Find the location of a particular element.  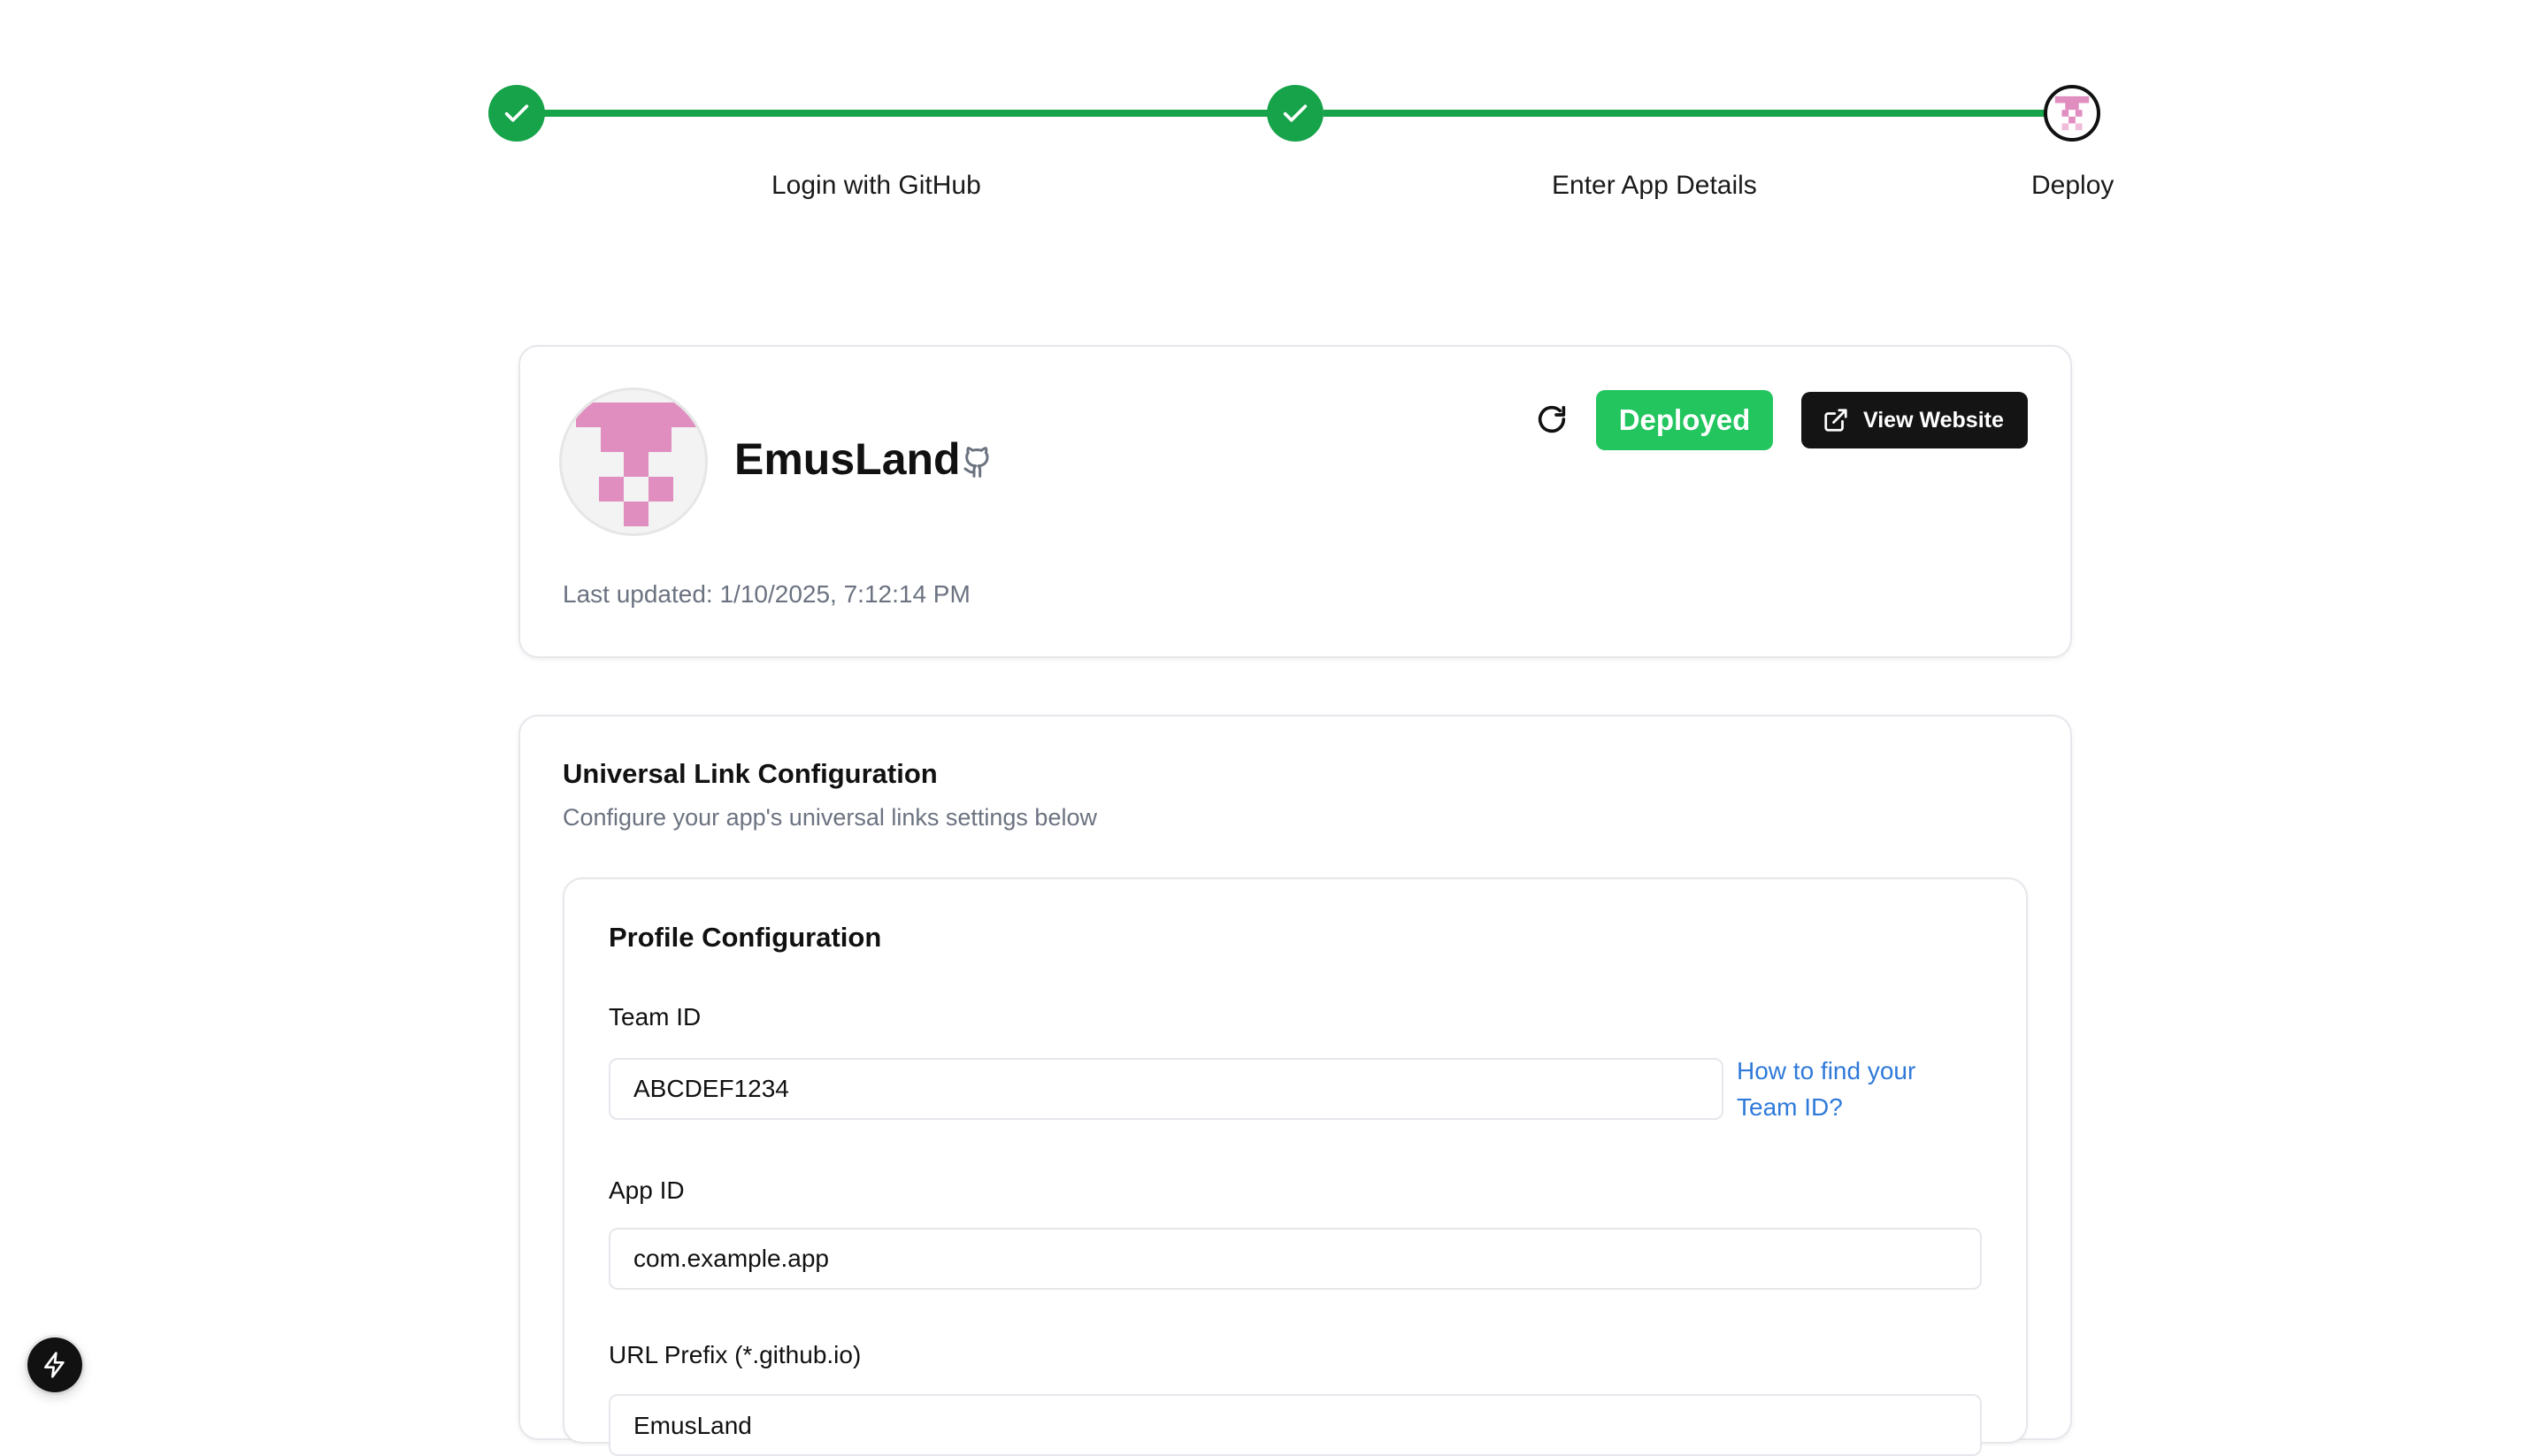

step-label-deploy: Deploy is located at coordinates (2072, 185).